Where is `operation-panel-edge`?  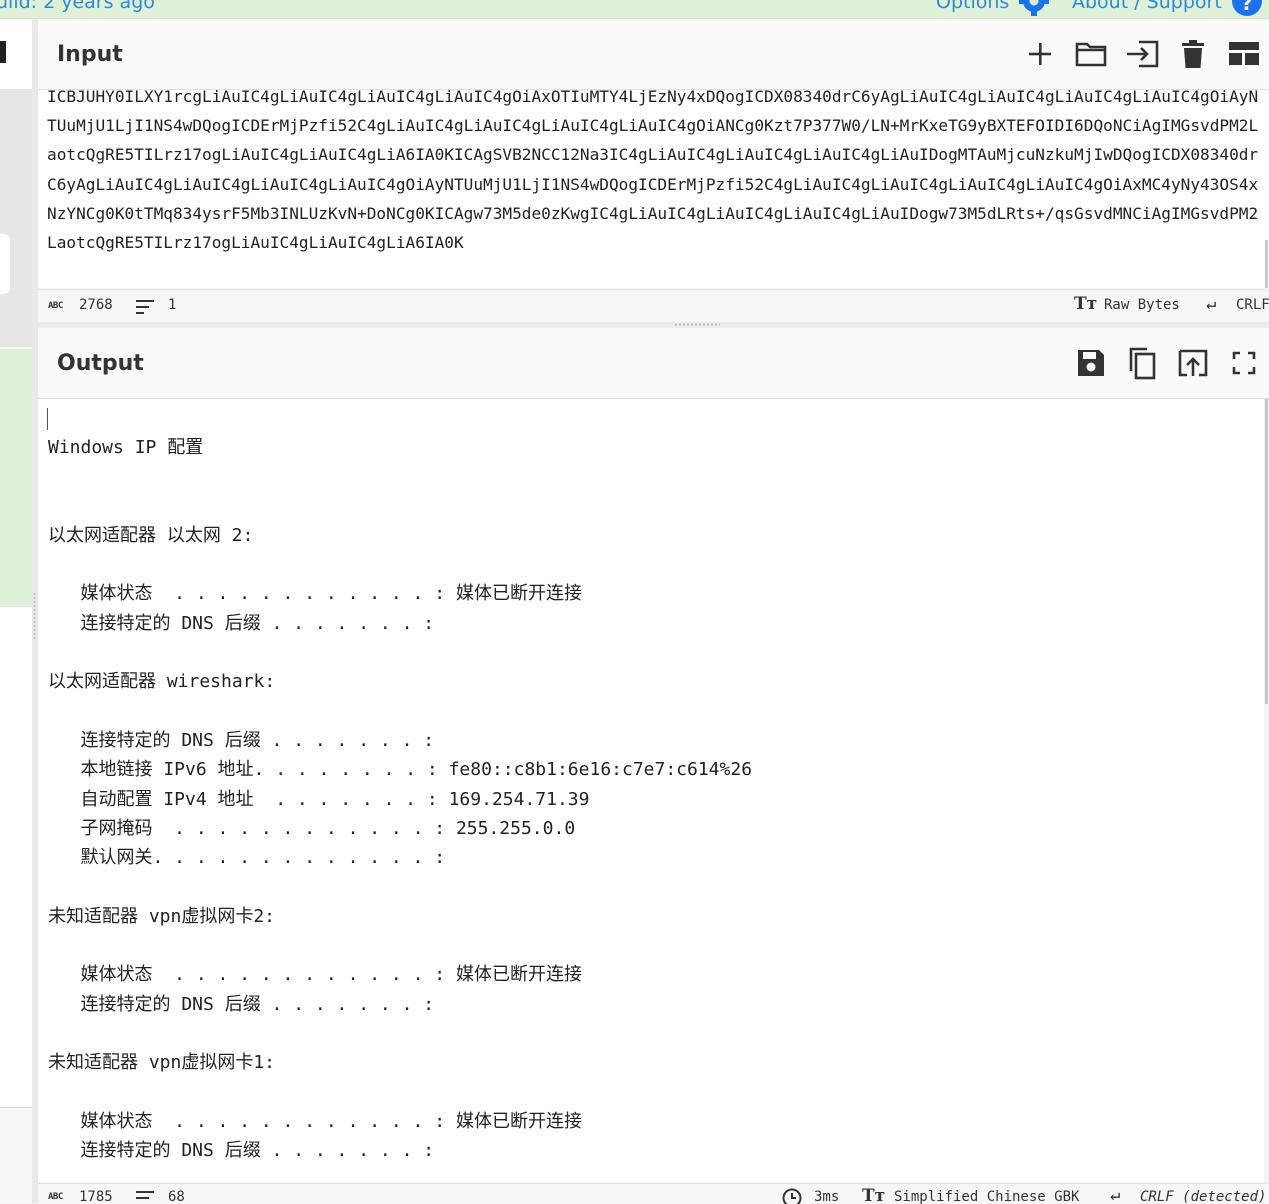
operation-panel-edge is located at coordinates (16, 218).